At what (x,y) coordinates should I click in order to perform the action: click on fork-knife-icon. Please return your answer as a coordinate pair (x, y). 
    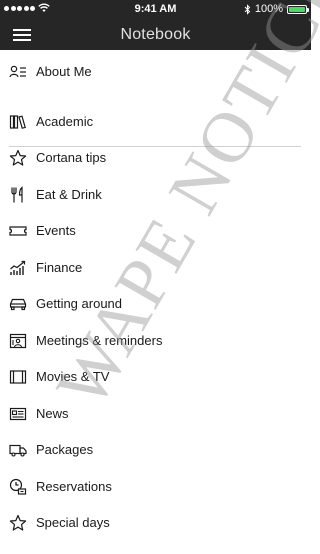
    Looking at the image, I should click on (18, 195).